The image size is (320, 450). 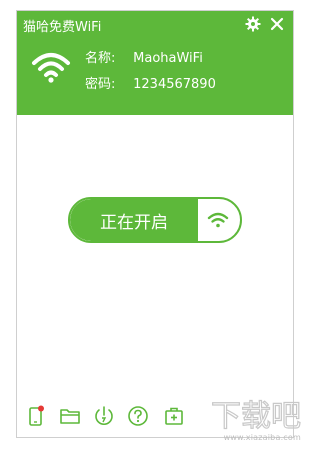 What do you see at coordinates (134, 220) in the screenshot?
I see `toggle-label: 正在开启` at bounding box center [134, 220].